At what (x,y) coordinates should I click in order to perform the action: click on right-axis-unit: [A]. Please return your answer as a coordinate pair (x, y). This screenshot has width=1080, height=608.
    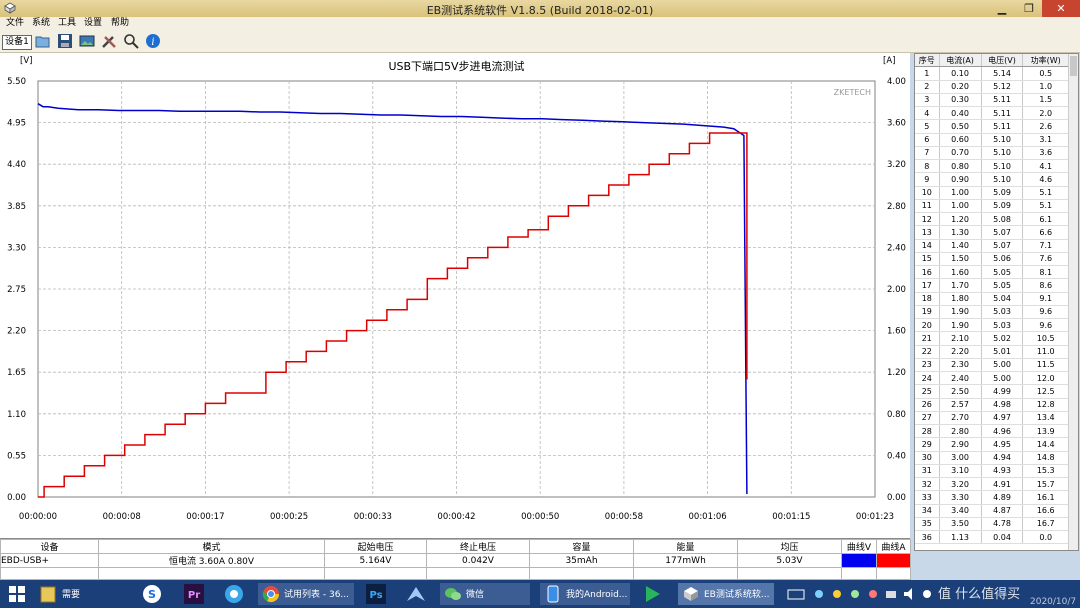
    Looking at the image, I should click on (889, 61).